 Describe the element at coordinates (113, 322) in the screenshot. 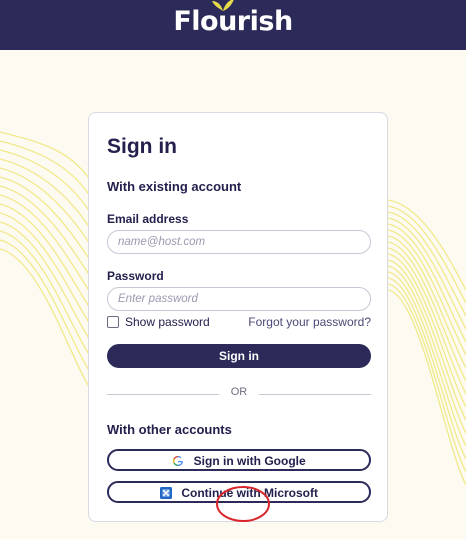

I see `show-password-checkbox` at that location.